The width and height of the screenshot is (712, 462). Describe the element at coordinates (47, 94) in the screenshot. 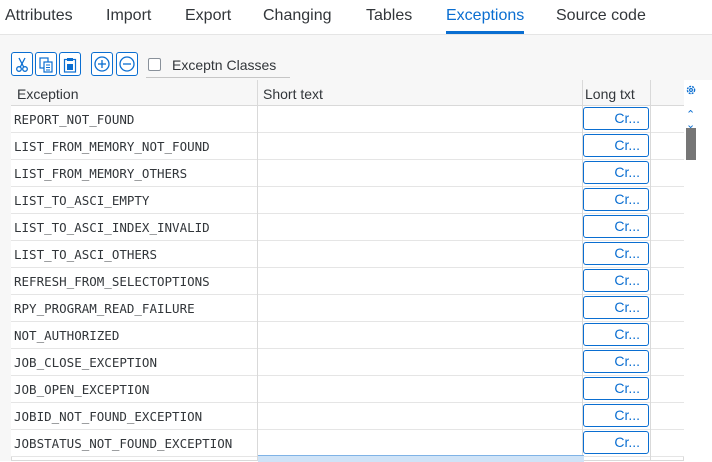

I see `column-header-exception: Exception` at that location.